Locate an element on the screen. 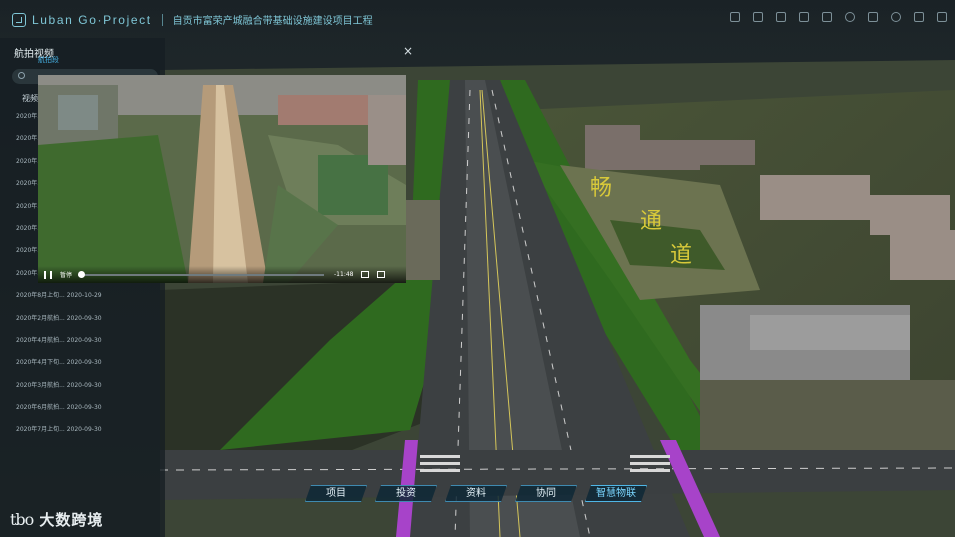 This screenshot has width=955, height=537. svg-text: 道 is located at coordinates (681, 255).